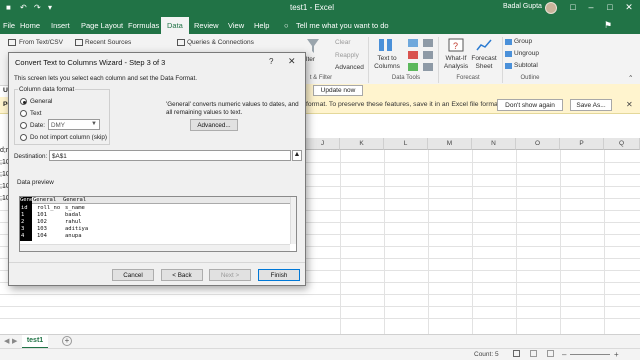  What do you see at coordinates (629, 7) in the screenshot?
I see `close-window-icon: ✕` at bounding box center [629, 7].